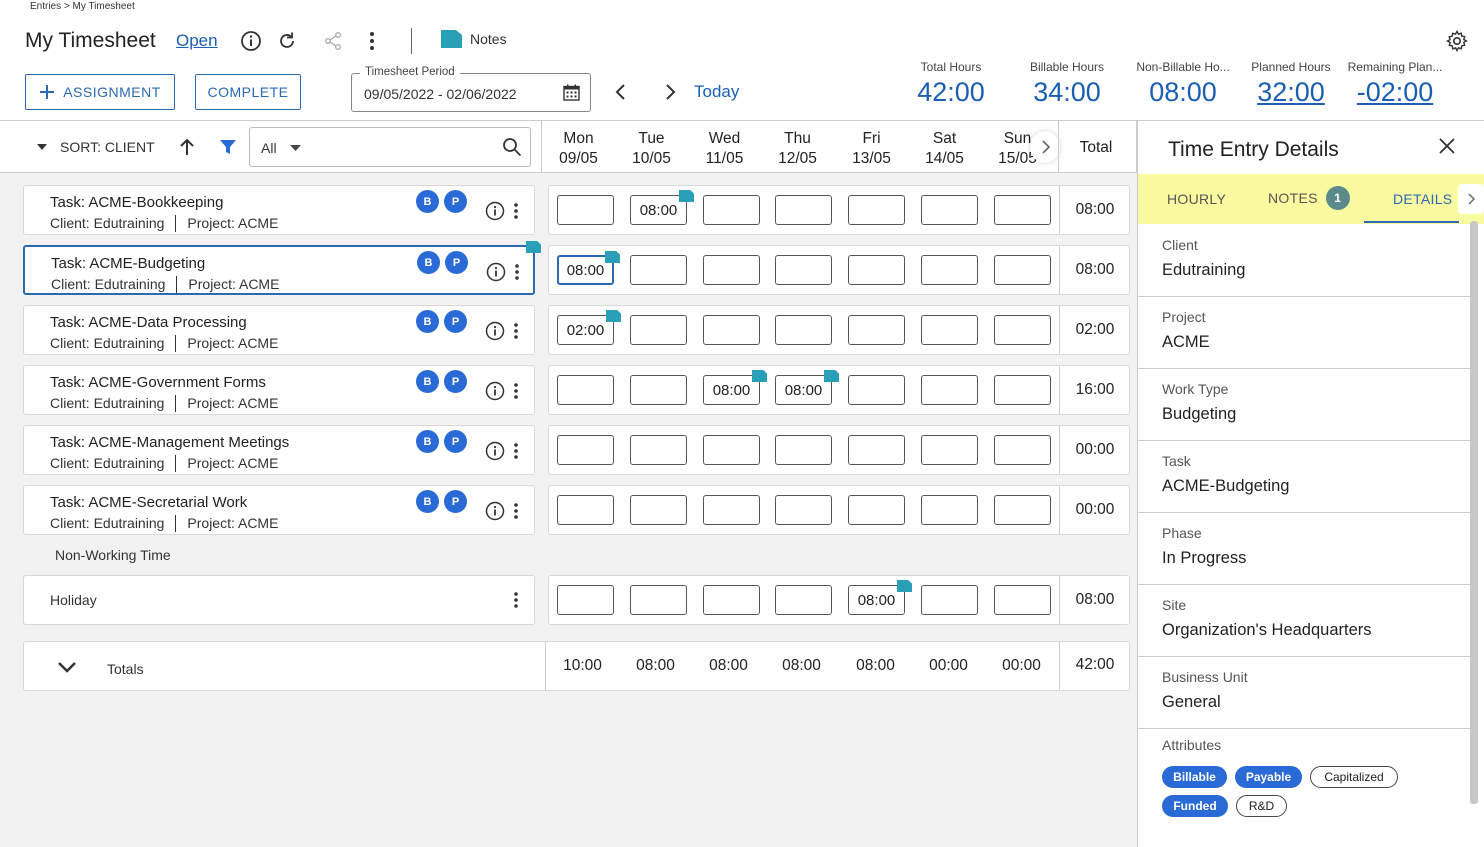  I want to click on holiday-row-card: Holiday, so click(279, 600).